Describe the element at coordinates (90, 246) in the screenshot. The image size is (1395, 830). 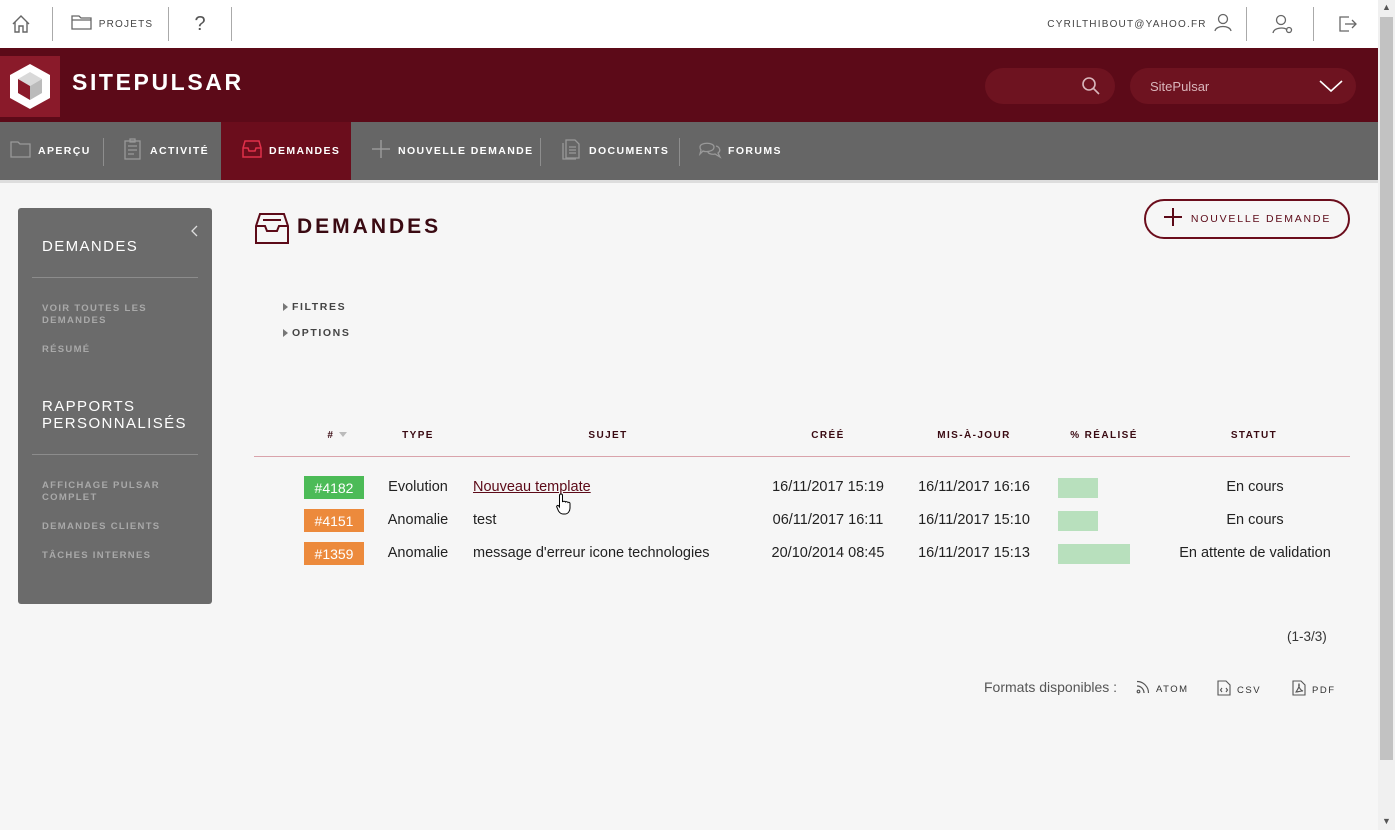
I see `sidebar-heading-demandes: DEMANDES` at that location.